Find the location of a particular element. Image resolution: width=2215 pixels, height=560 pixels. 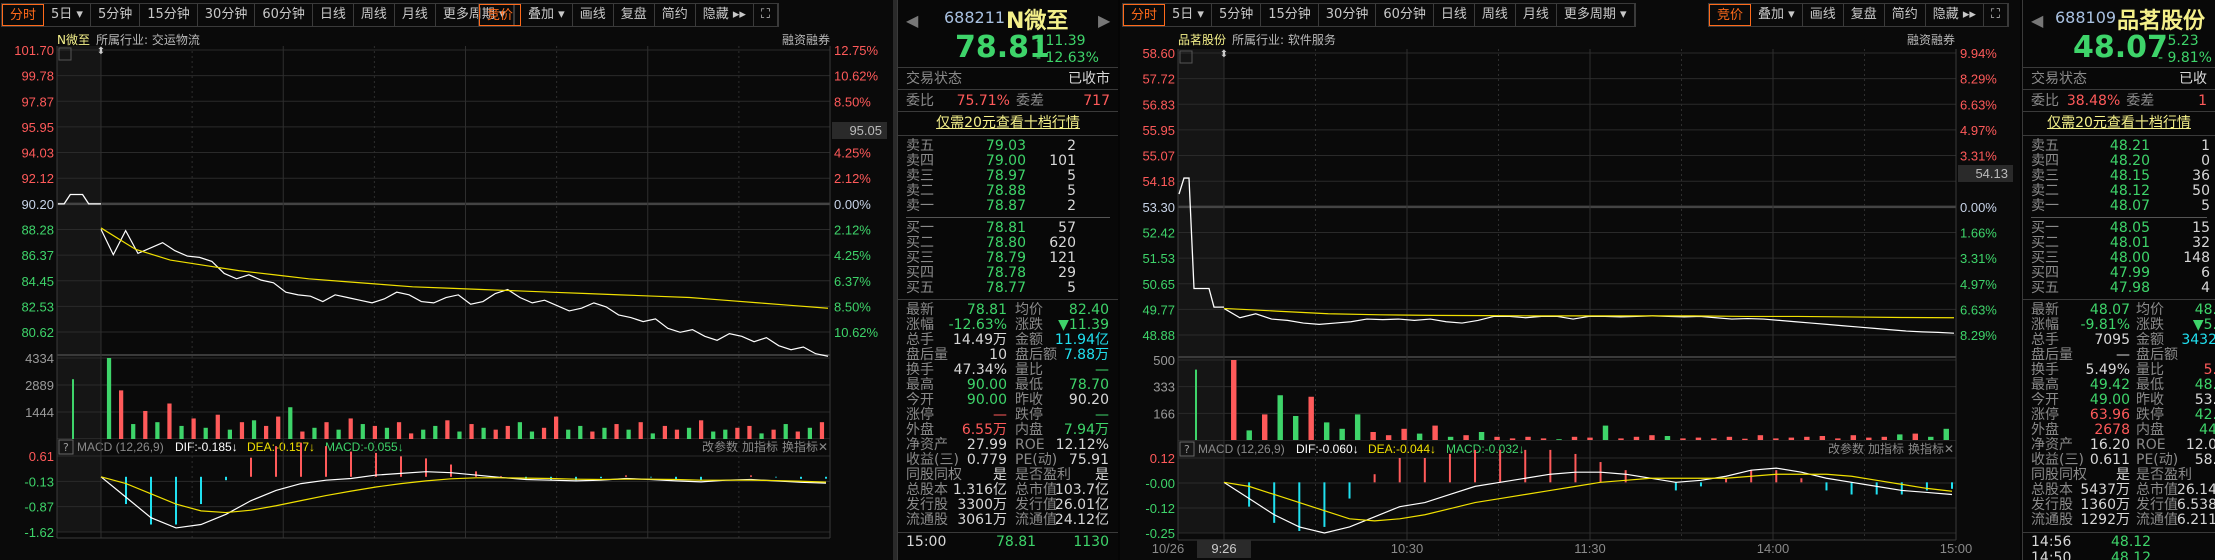

order-ratio-row: 委比 38.48% 委差 1 is located at coordinates (2119, 101).